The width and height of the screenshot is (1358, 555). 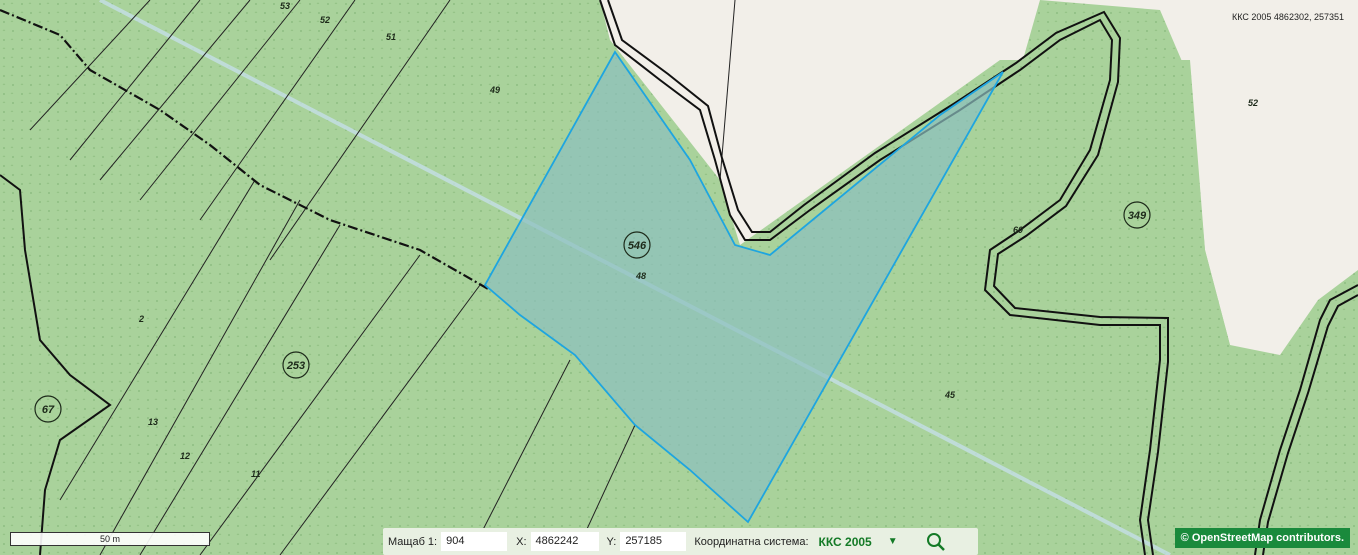 What do you see at coordinates (950, 395) in the screenshot?
I see `parcel-label: 45` at bounding box center [950, 395].